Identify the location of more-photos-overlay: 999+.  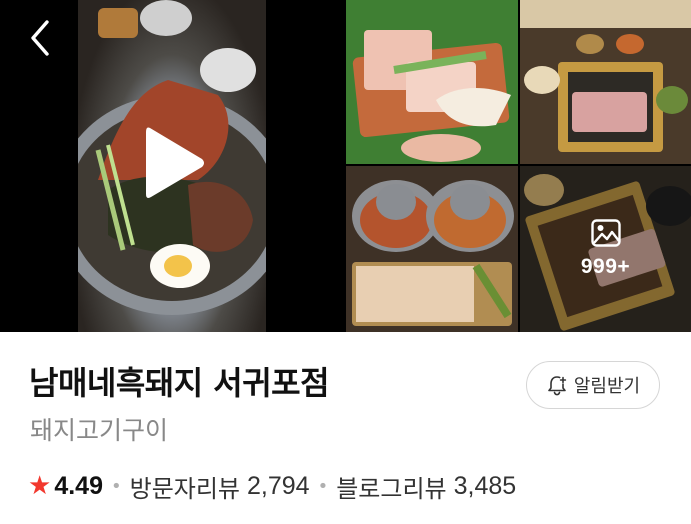
(605, 249).